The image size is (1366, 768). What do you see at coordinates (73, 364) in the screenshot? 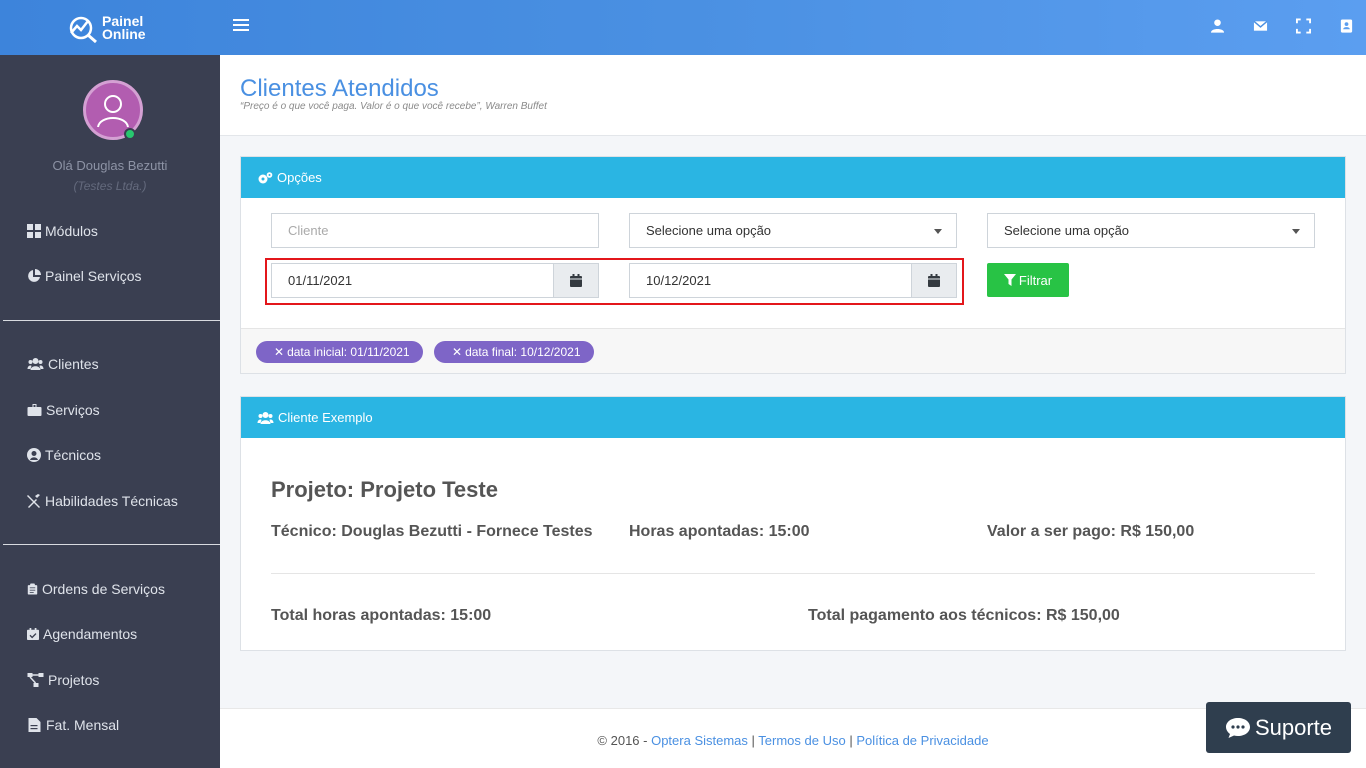
I see `sidebar-item-label: Clientes` at bounding box center [73, 364].